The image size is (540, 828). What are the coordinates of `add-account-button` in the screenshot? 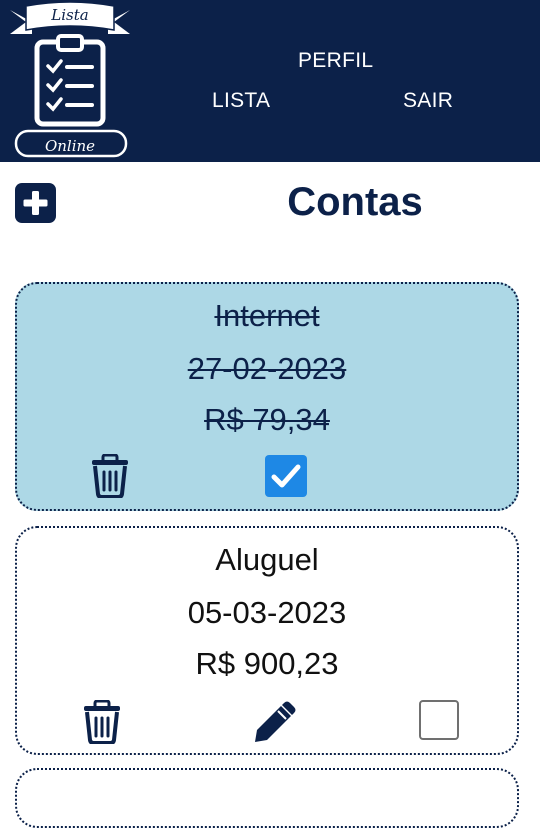 It's located at (35, 203).